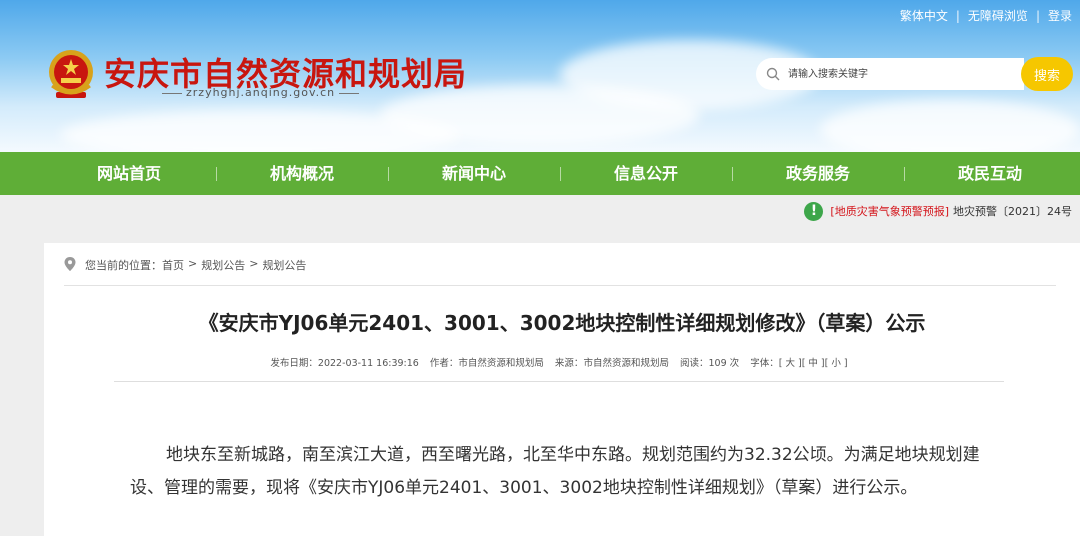  What do you see at coordinates (903, 74) in the screenshot?
I see `search-input` at bounding box center [903, 74].